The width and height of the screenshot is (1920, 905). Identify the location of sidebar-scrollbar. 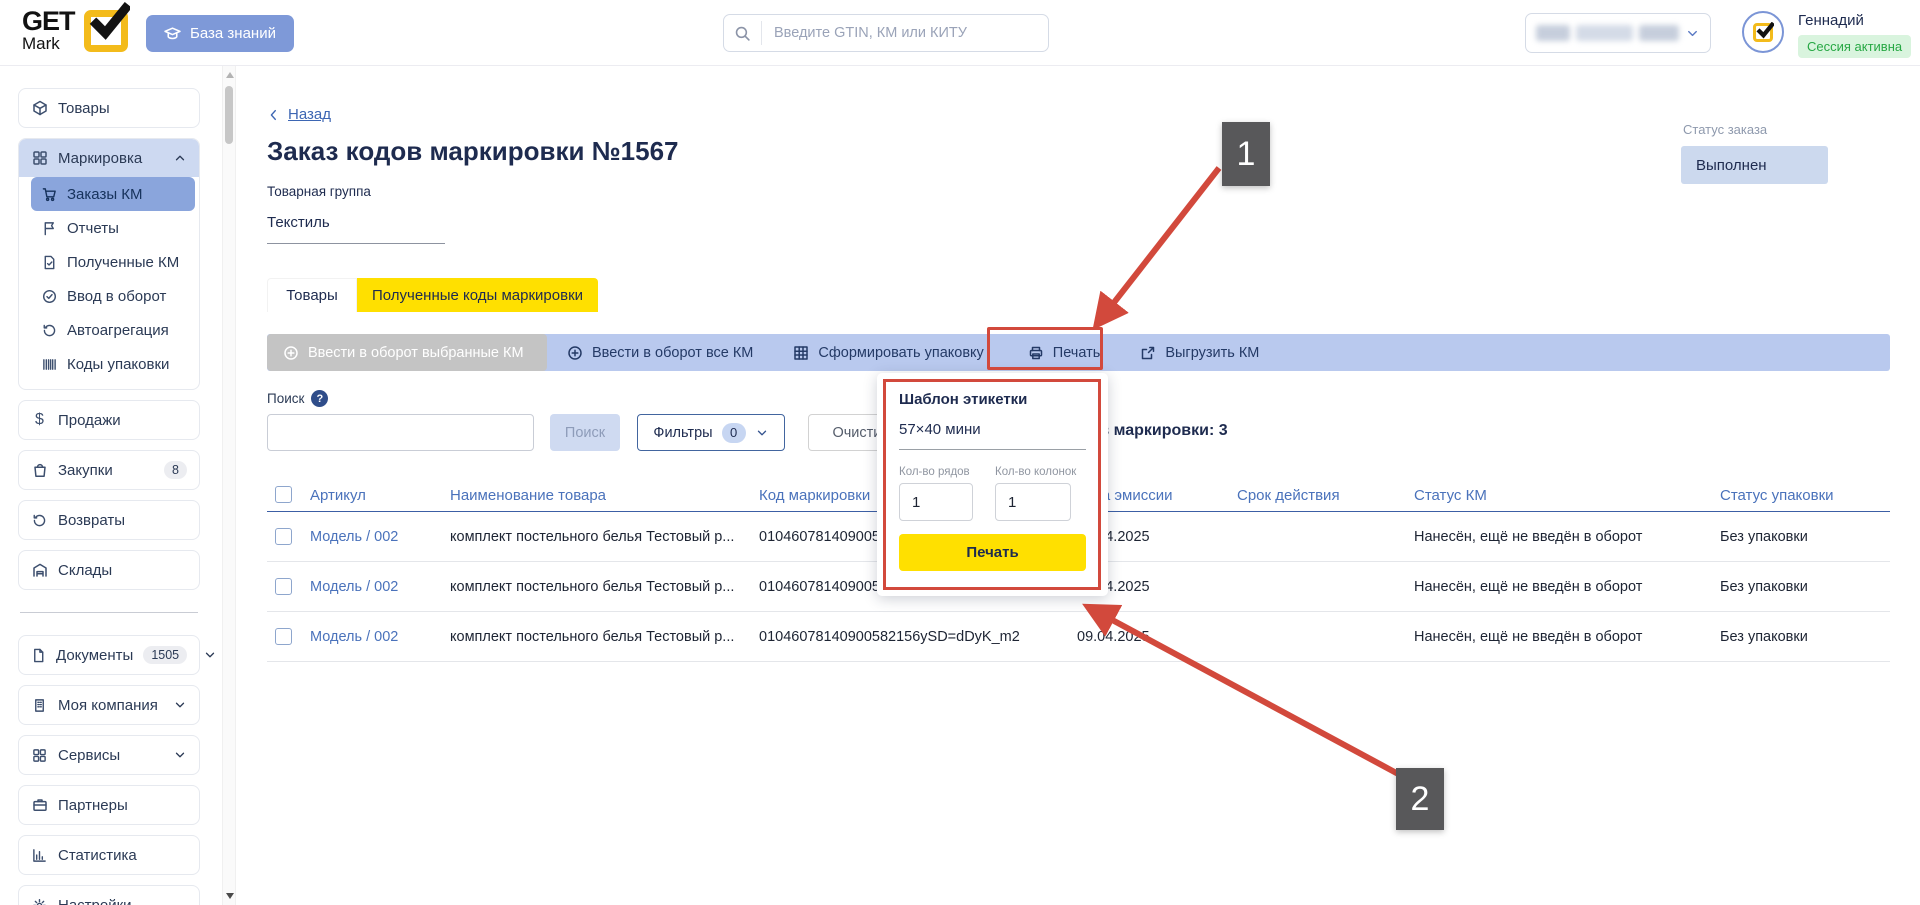
(229, 485).